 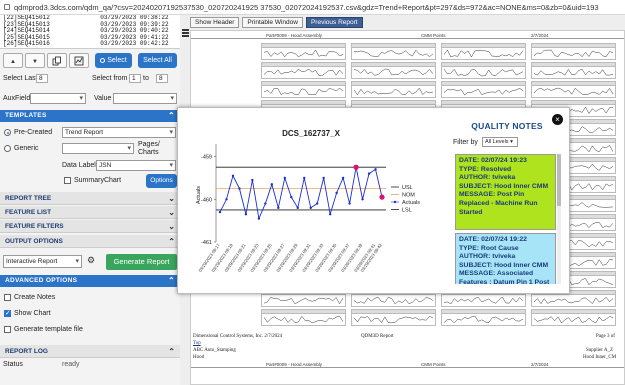 I want to click on feature-filters-header: FEATURE FILTERS ⌄, so click(x=90, y=226).